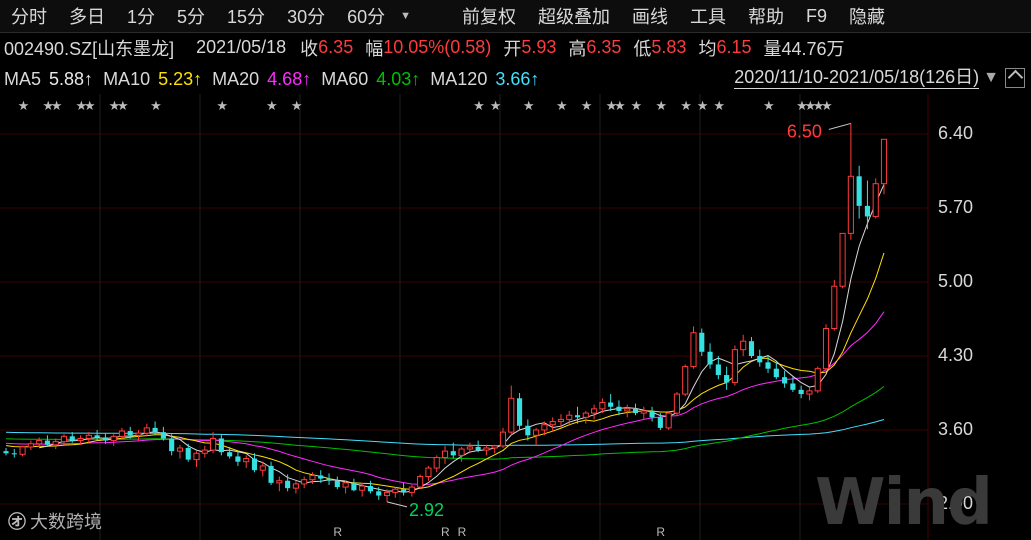 Image resolution: width=1031 pixels, height=540 pixels. Describe the element at coordinates (857, 77) in the screenshot. I see `date-range-text: 2020/11/10-2021/05/18(126日)` at that location.